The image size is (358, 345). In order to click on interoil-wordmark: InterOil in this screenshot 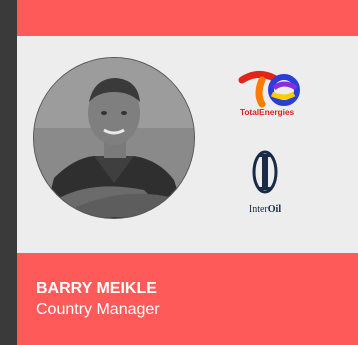, I will do `click(265, 209)`.